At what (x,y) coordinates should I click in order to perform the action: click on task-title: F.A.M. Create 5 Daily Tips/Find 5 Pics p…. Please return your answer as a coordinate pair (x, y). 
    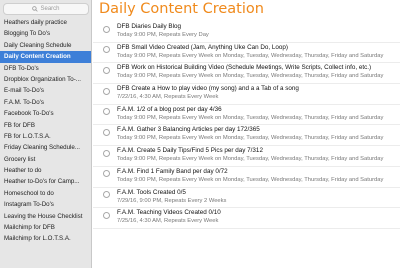
    Looking at the image, I should click on (190, 151).